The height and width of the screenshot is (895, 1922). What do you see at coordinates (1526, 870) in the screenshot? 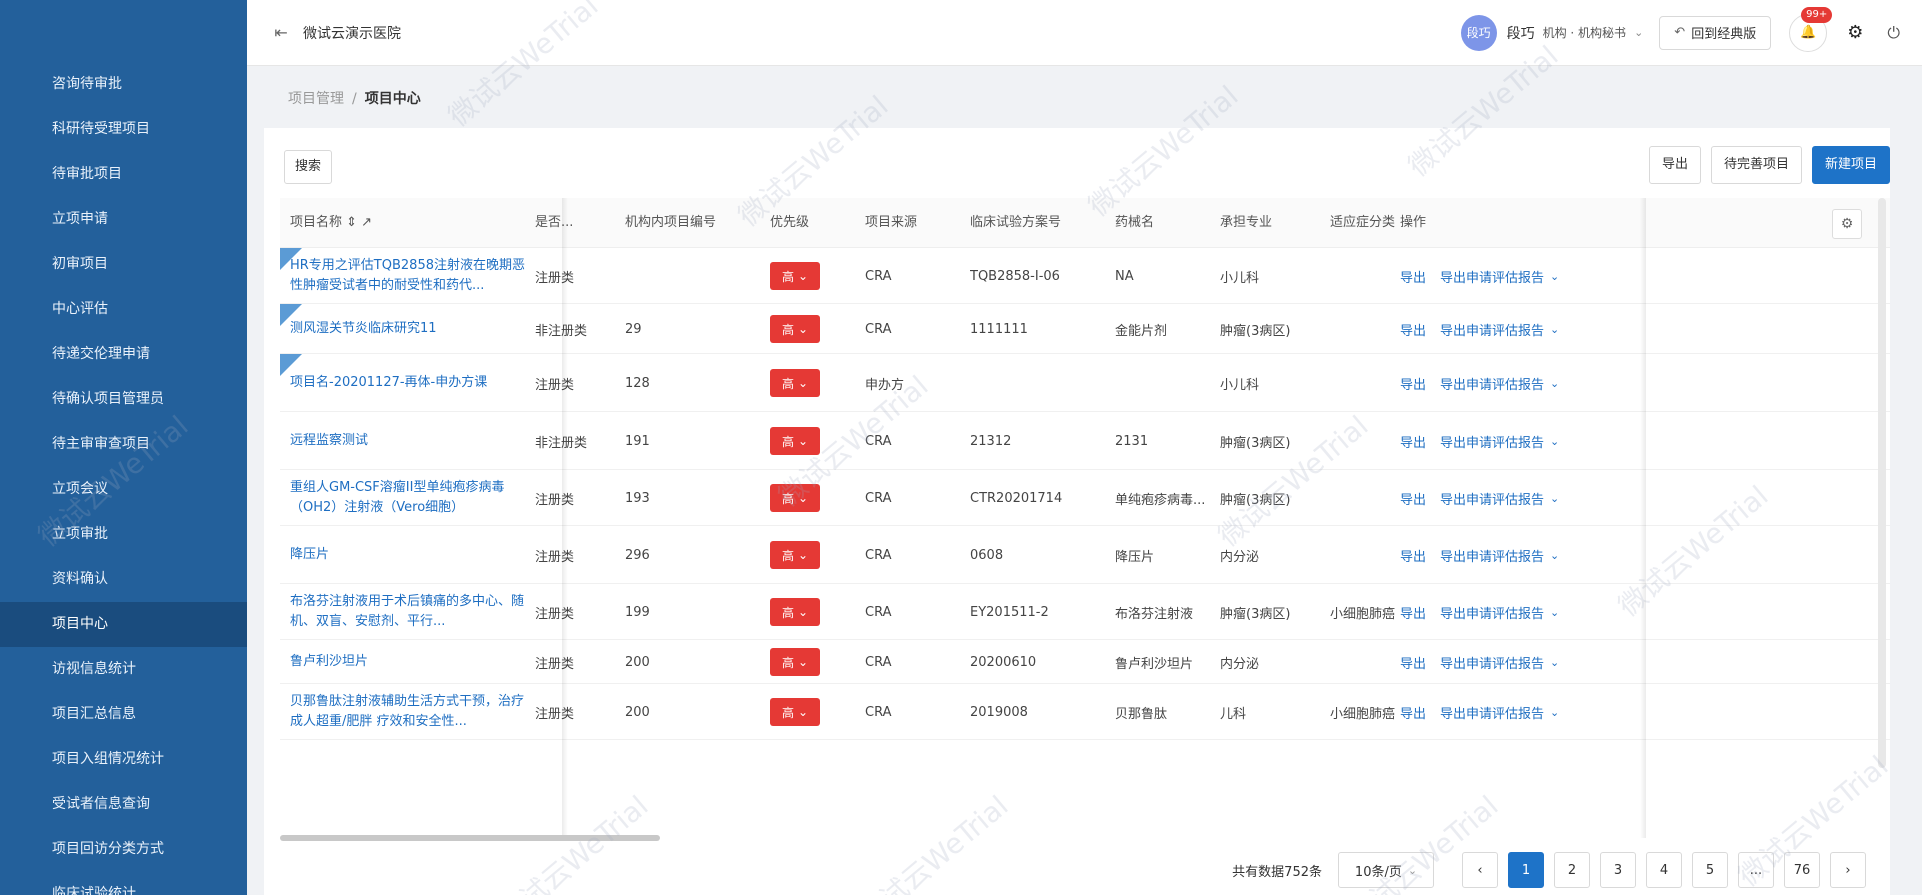
I see `page-button: 1` at bounding box center [1526, 870].